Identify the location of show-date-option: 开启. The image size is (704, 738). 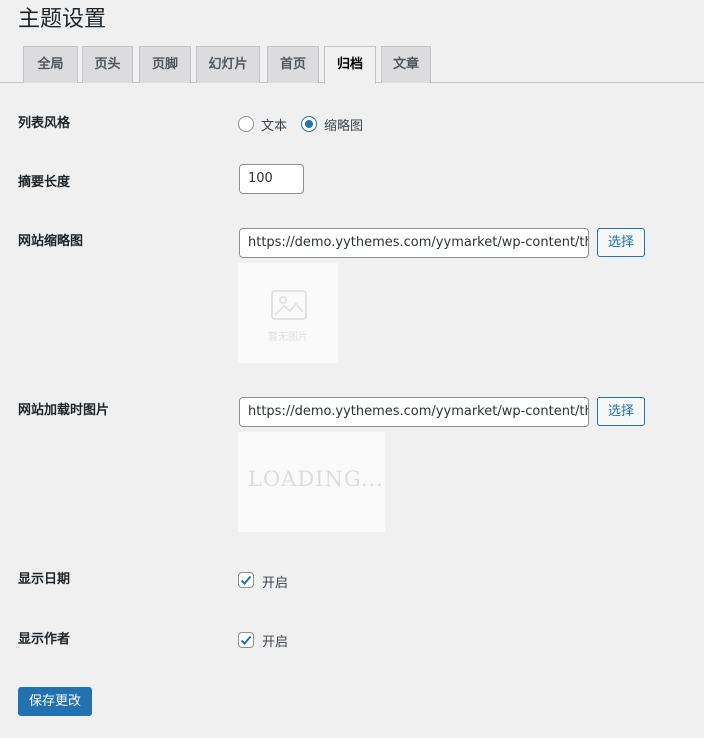
(275, 583).